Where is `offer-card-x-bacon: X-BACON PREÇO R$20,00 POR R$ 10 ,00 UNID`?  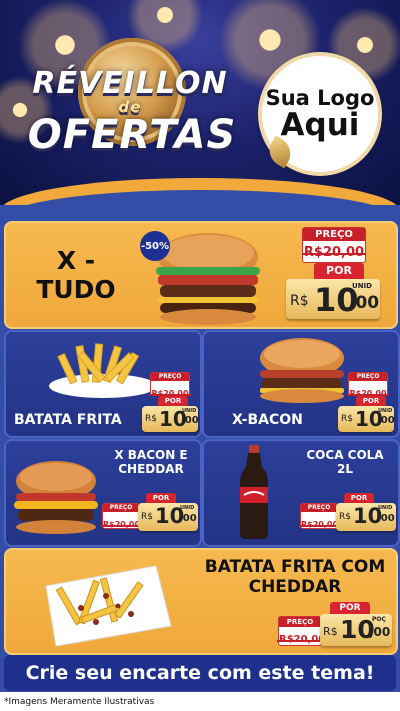 offer-card-x-bacon: X-BACON PREÇO R$20,00 POR R$ 10 ,00 UNID is located at coordinates (301, 384).